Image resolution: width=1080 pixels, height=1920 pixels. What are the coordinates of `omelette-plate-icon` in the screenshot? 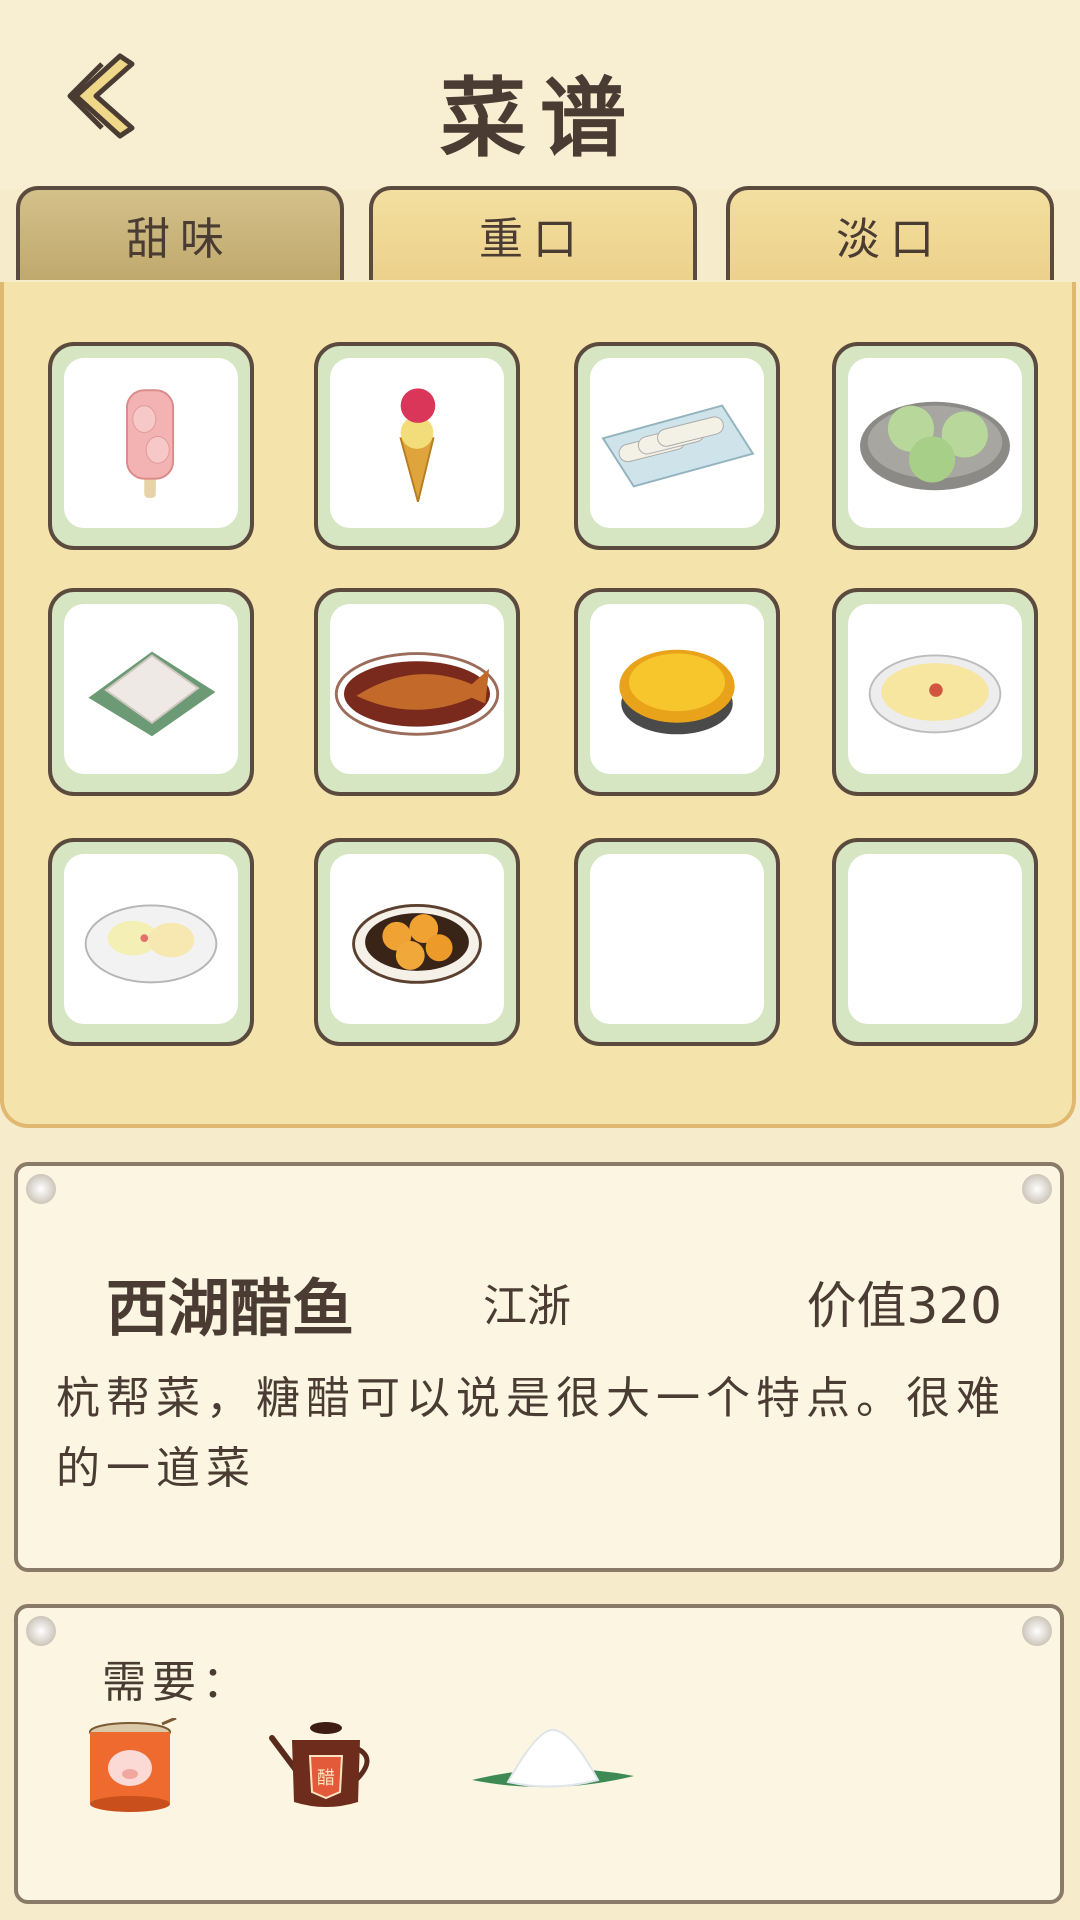 It's located at (935, 694).